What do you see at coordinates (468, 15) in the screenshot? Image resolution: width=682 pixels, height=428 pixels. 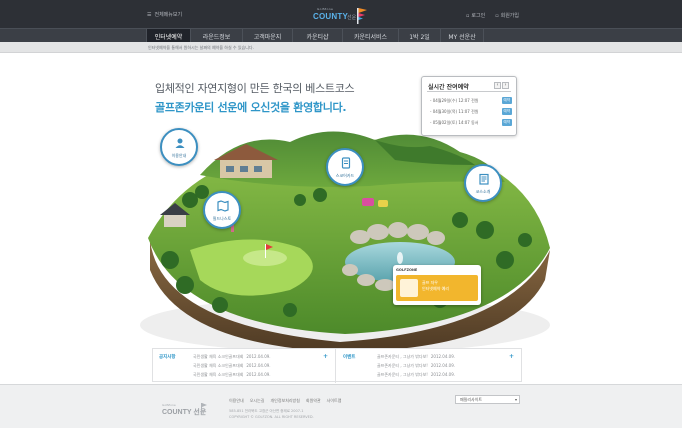 I see `lock-icon: ▫` at bounding box center [468, 15].